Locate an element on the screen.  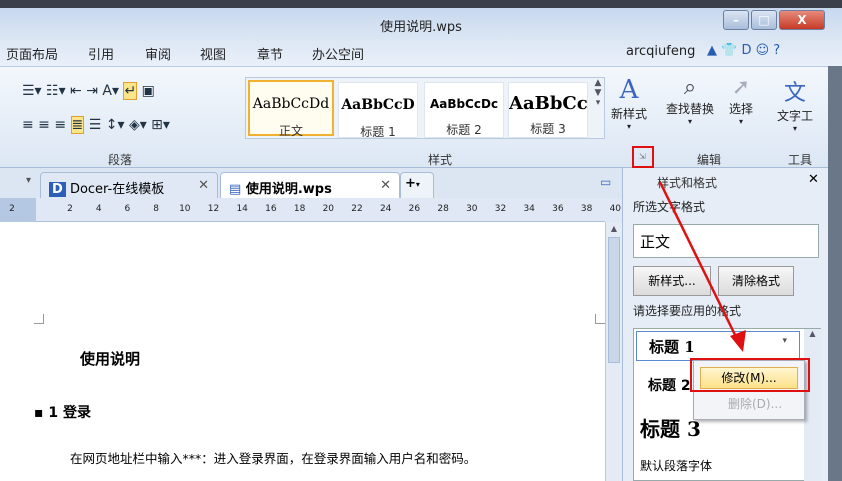
user-name: arcqiufeng is located at coordinates (660, 51).